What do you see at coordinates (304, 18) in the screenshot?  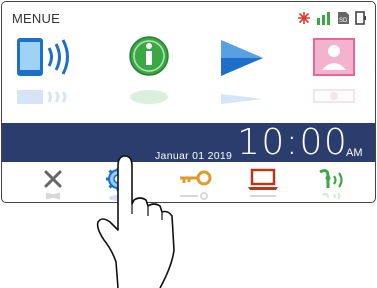 I see `no-signal-icon` at bounding box center [304, 18].